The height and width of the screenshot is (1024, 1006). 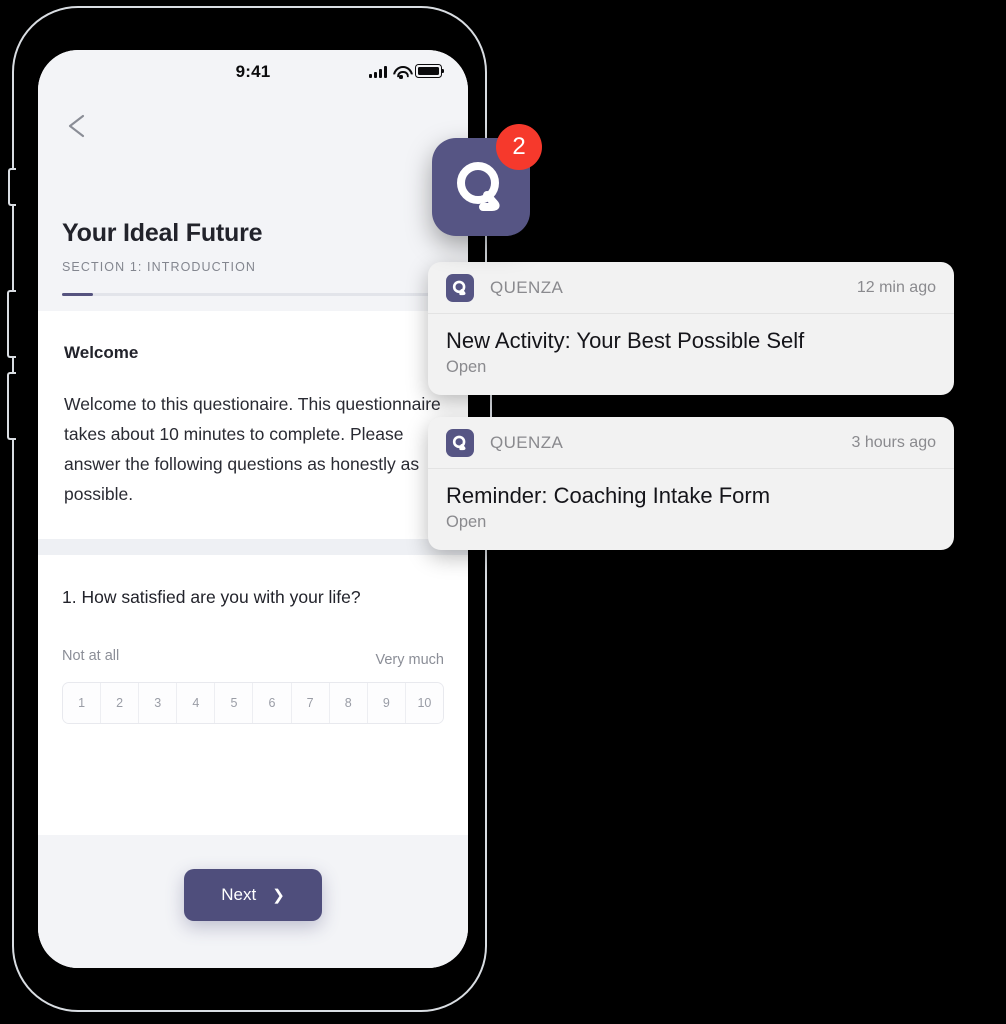 I want to click on notification-body: Reminder: Coaching Intake Form Open, so click(x=691, y=509).